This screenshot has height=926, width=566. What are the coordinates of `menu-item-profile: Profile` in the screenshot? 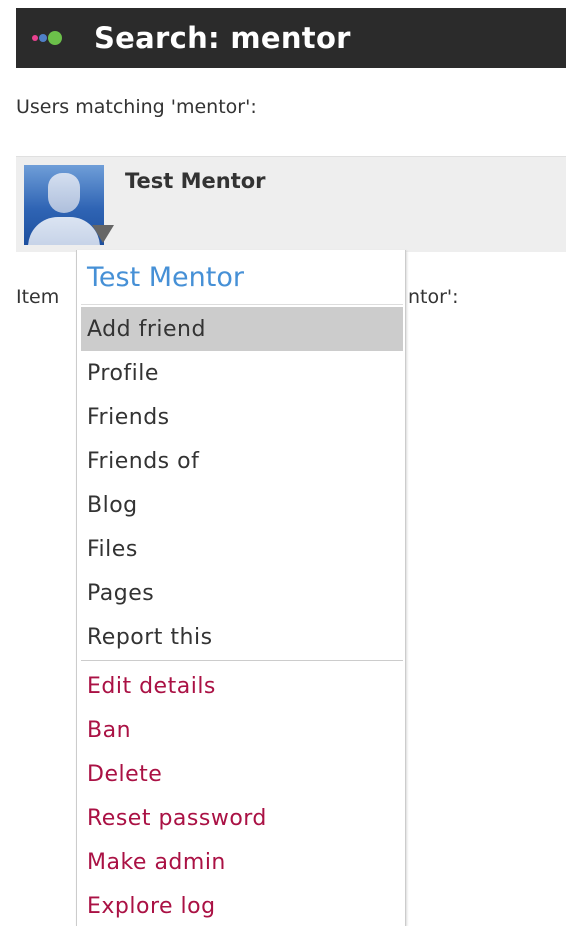 It's located at (242, 373).